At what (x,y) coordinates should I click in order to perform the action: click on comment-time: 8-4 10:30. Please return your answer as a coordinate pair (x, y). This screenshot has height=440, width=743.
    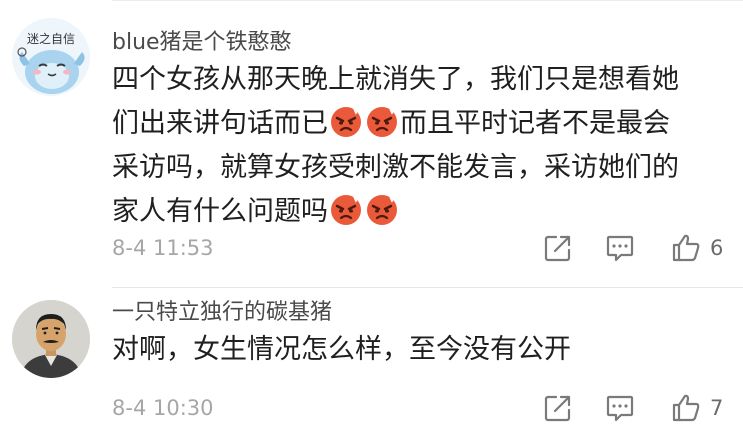
    Looking at the image, I should click on (163, 408).